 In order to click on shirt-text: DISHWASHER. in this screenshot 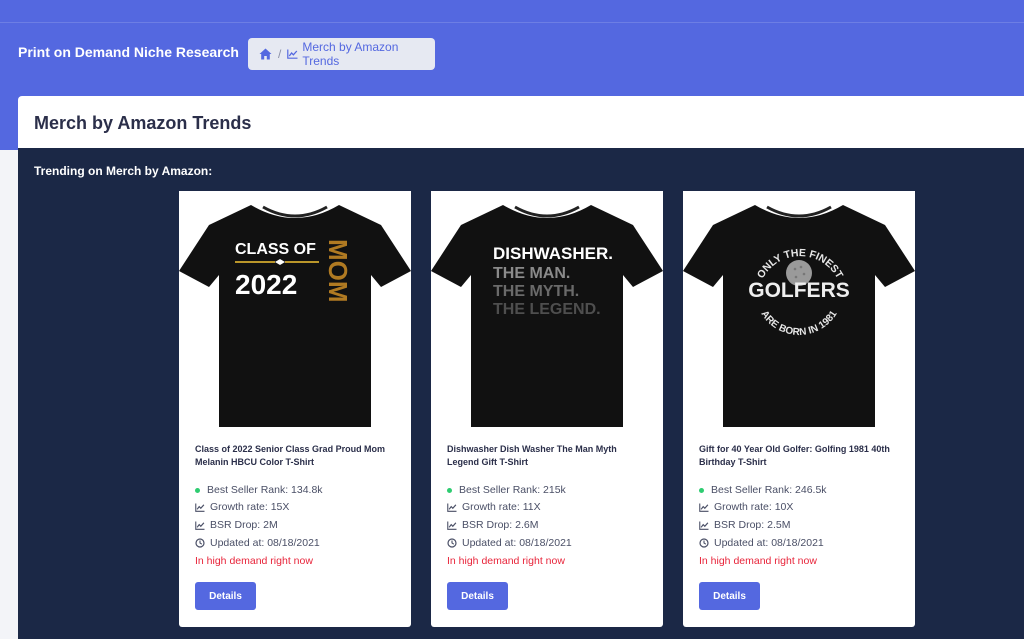, I will do `click(553, 253)`.